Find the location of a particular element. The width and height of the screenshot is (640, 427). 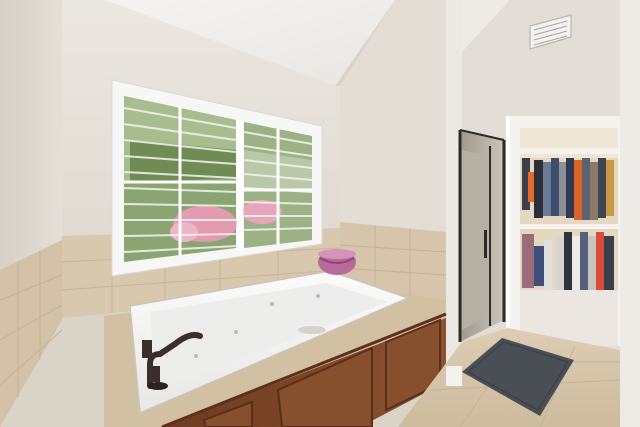

right-wall is located at coordinates (630, 213).